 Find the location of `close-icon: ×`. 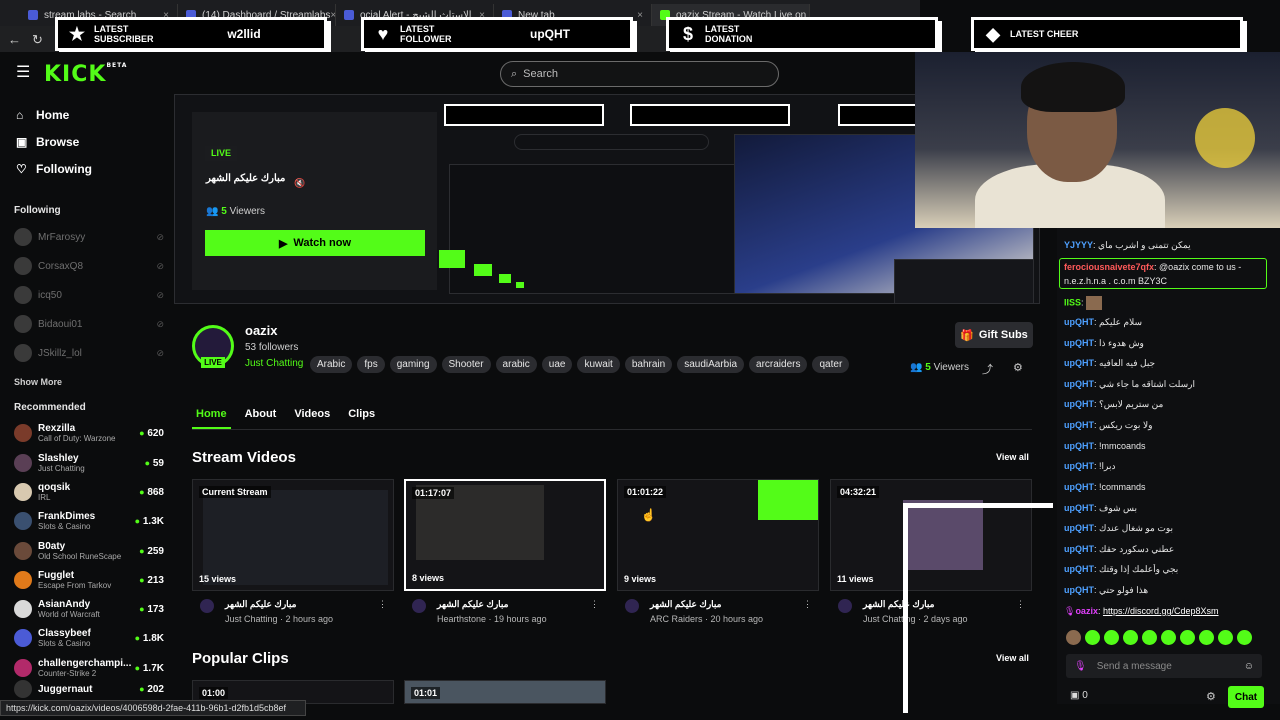

close-icon: × is located at coordinates (640, 15).